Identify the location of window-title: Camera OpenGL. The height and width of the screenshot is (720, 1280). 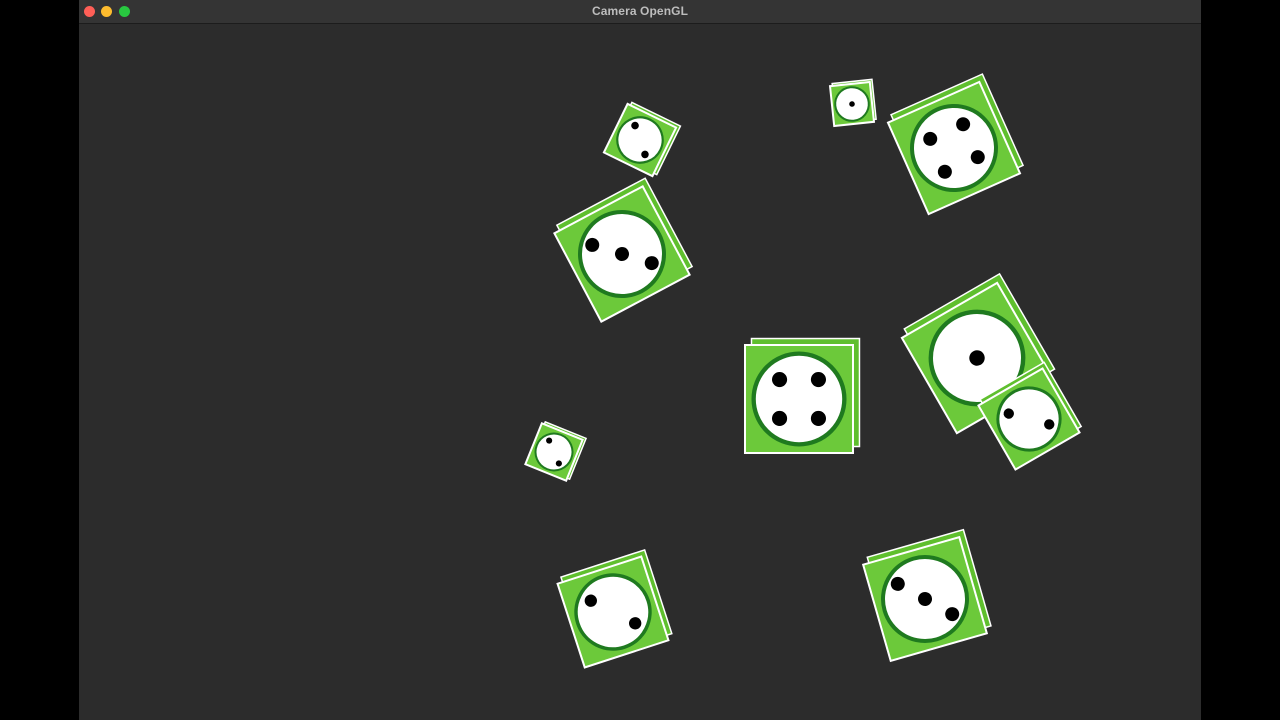
(640, 11).